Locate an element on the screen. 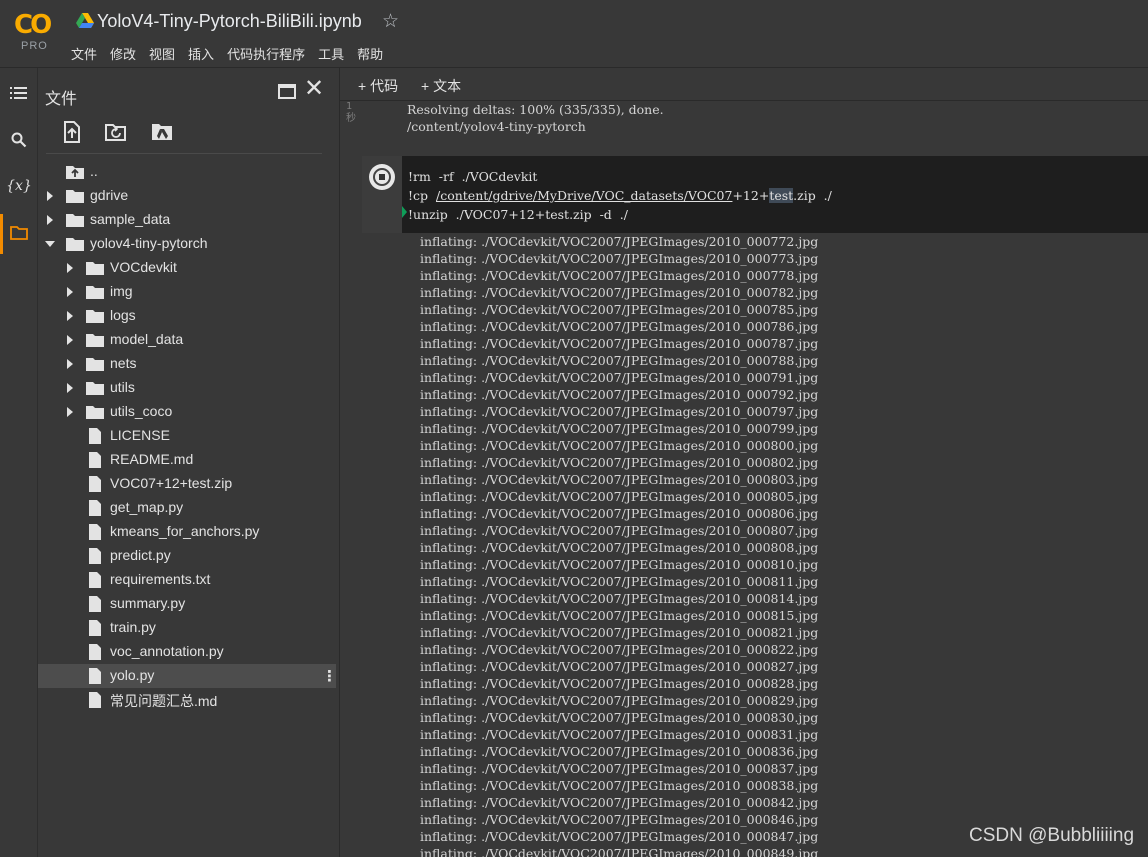 This screenshot has width=1148, height=857. chevron-down-icon is located at coordinates (50, 244).